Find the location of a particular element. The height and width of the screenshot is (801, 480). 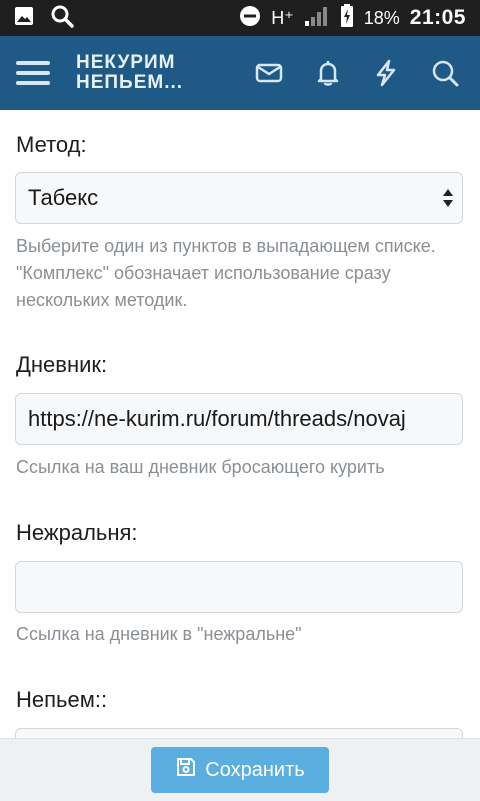

select-arrows-icon is located at coordinates (448, 198).